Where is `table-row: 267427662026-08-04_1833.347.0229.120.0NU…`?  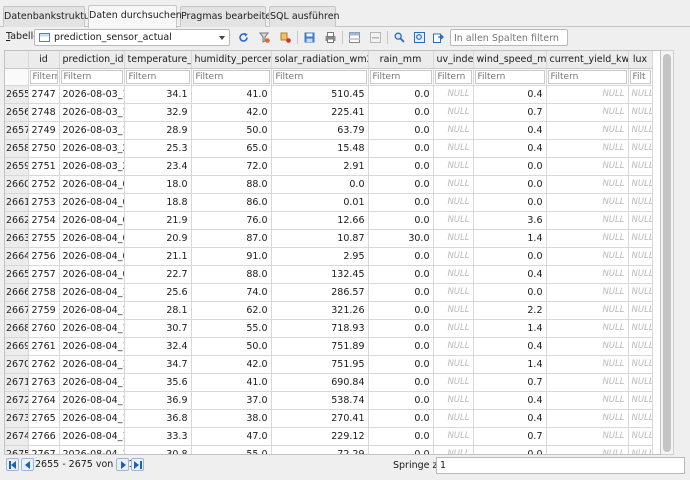 table-row: 267427662026-08-04_1833.347.0229.120.0NU… is located at coordinates (329, 436).